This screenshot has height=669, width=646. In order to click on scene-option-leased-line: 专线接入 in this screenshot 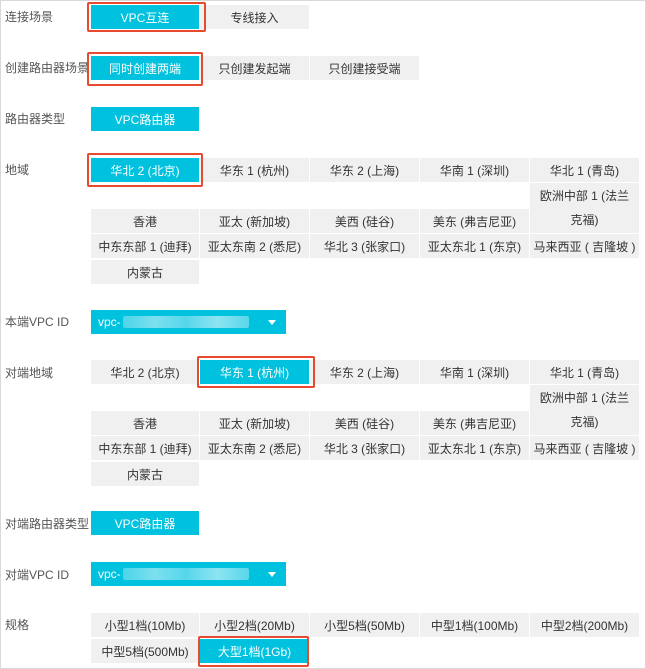, I will do `click(254, 17)`.